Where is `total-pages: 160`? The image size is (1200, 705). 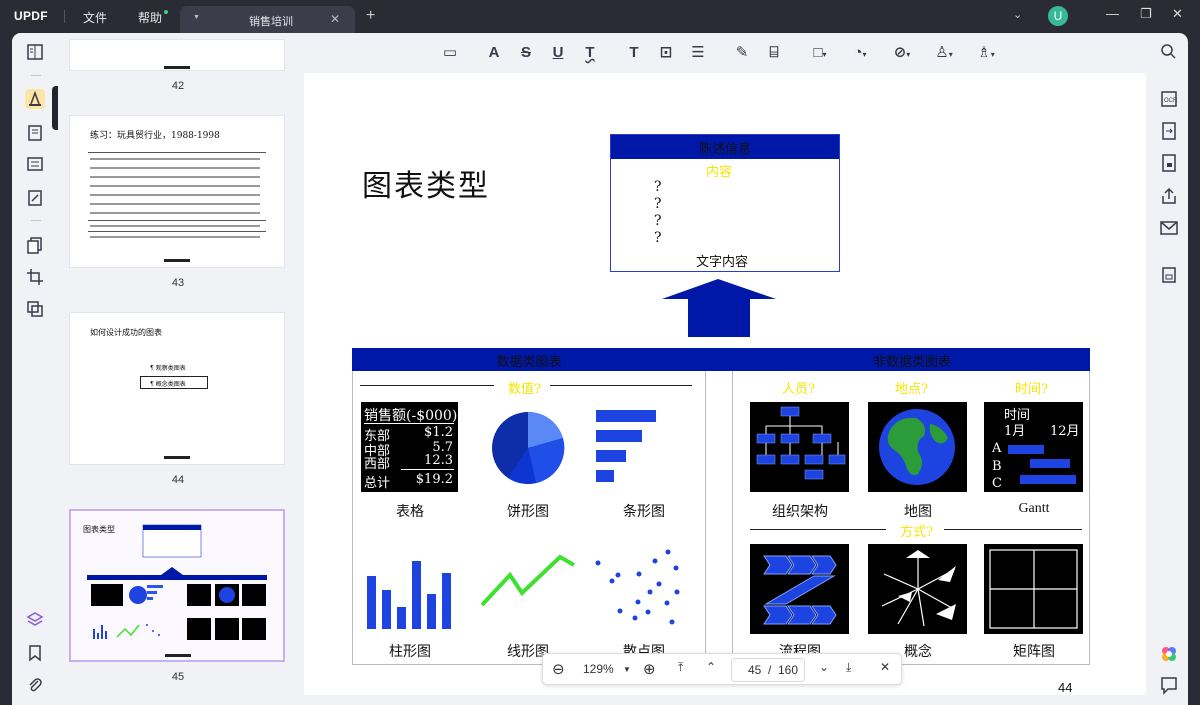
total-pages: 160 is located at coordinates (788, 670).